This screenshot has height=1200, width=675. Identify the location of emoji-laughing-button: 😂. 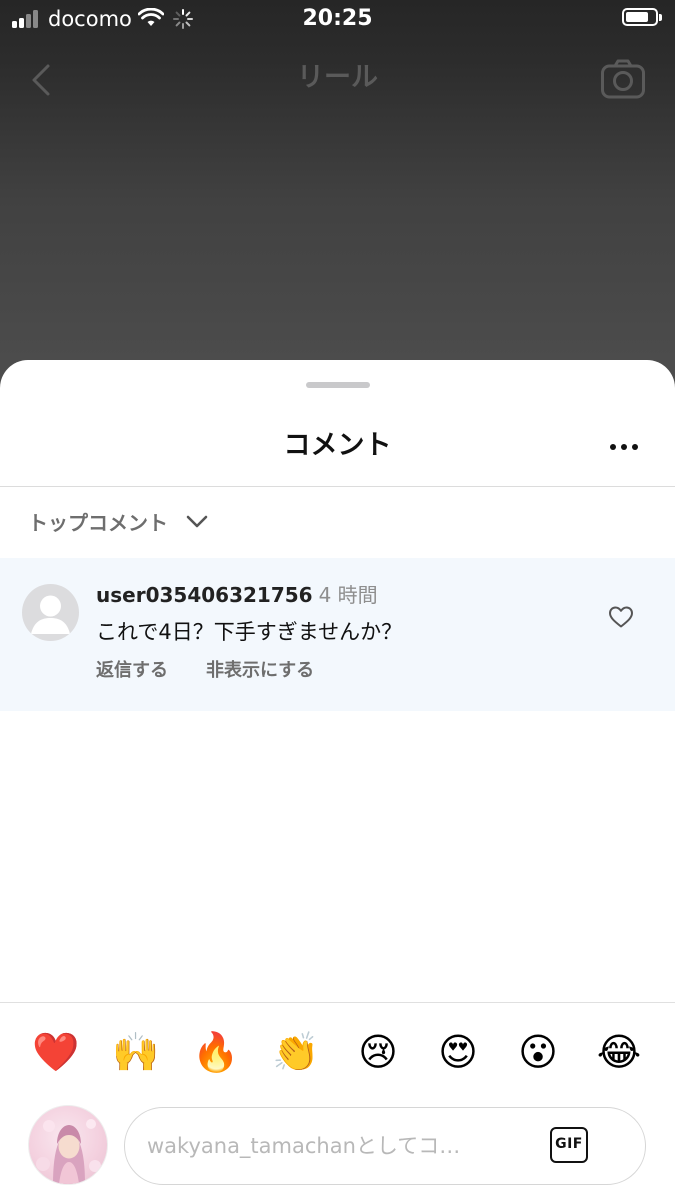
(619, 1052).